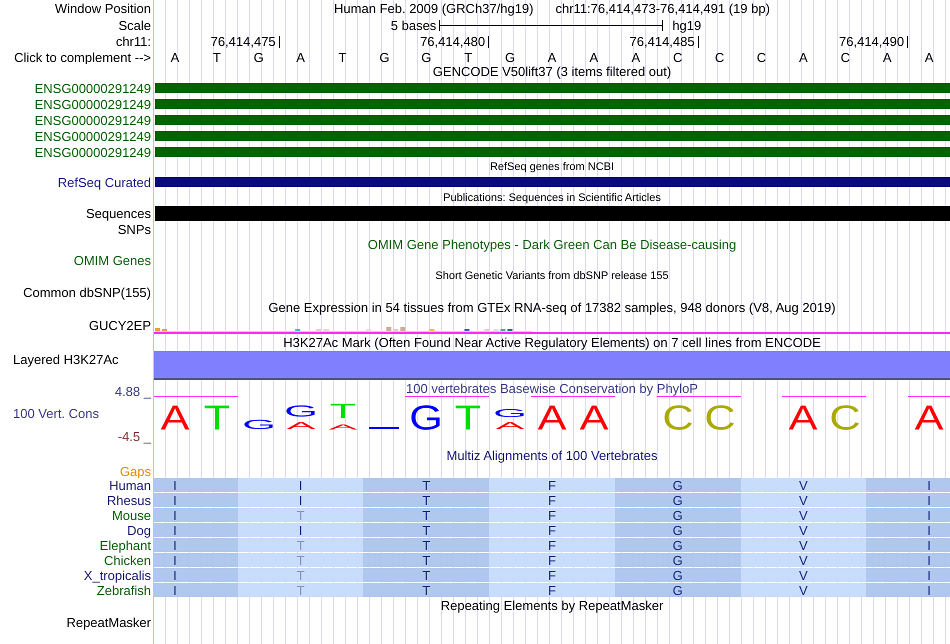  I want to click on complement-link: Click to complement -->, so click(82, 57).